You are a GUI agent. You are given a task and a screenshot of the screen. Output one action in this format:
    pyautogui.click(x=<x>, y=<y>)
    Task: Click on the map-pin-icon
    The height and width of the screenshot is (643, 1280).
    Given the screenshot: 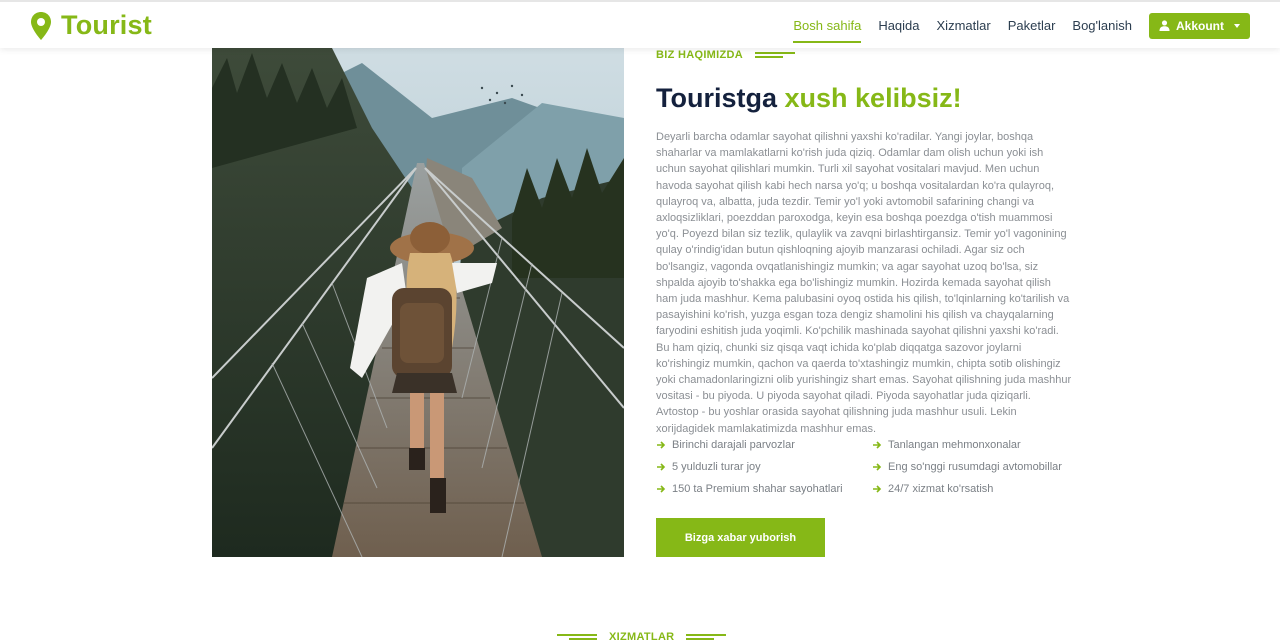 What is the action you would take?
    pyautogui.click(x=41, y=25)
    